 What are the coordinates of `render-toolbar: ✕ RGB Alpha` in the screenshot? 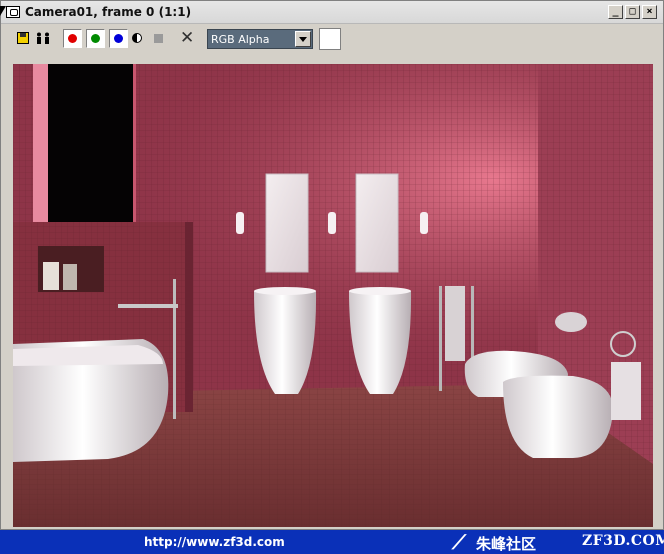 It's located at (332, 39).